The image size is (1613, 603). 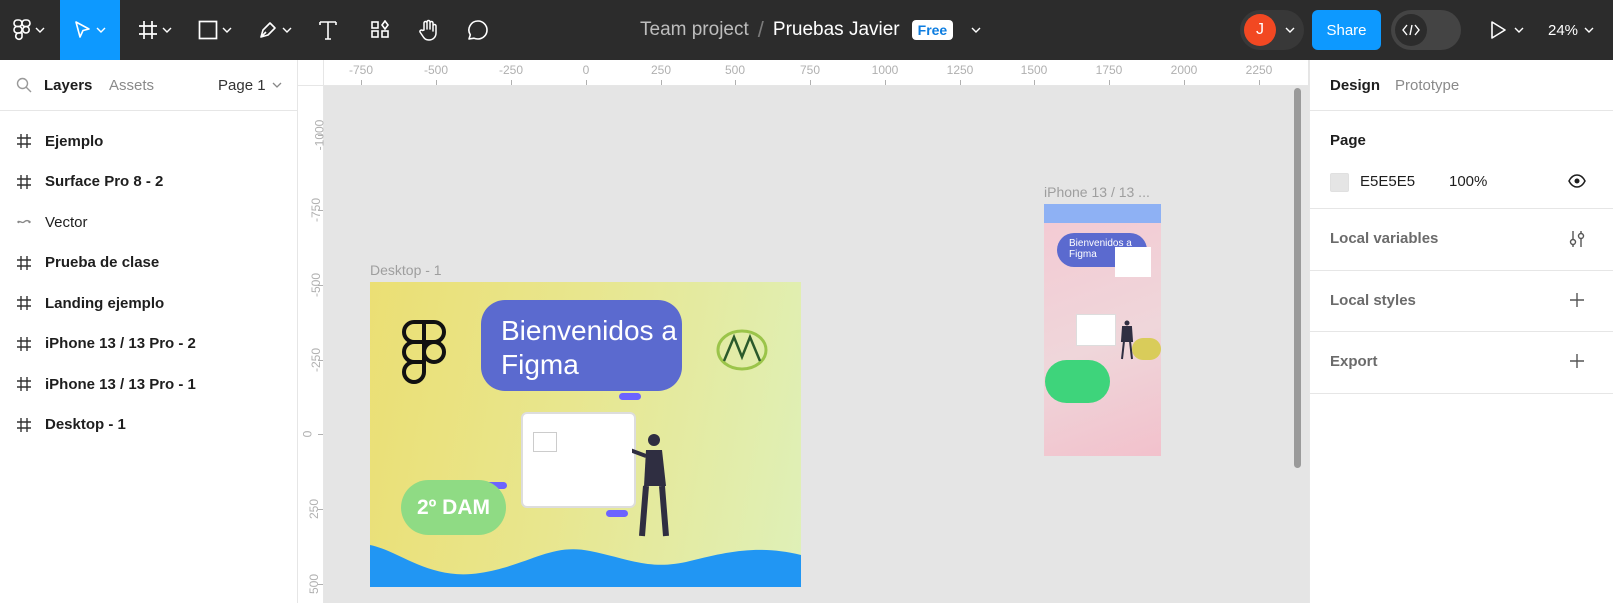 I want to click on shape-tool-button, so click(x=215, y=30).